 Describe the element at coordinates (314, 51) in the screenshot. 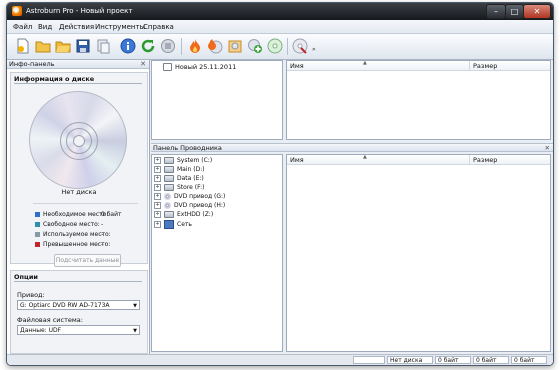

I see `toolbar-overflow-button: »` at that location.